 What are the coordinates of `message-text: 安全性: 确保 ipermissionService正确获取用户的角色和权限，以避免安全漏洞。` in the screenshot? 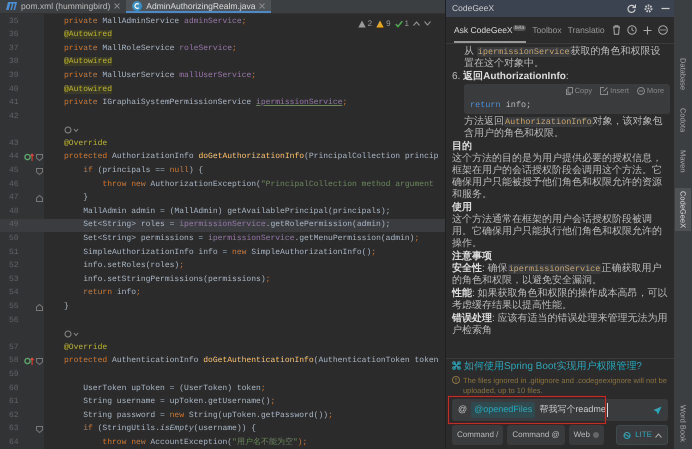 It's located at (557, 275).